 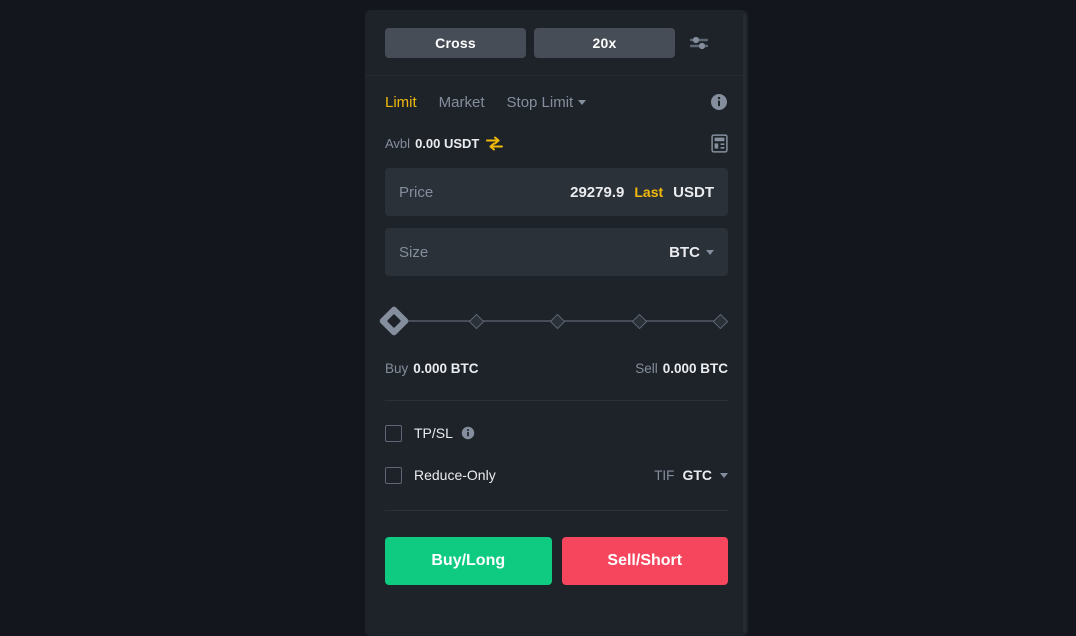 I want to click on tpsl-label: TP/SL, so click(x=433, y=433).